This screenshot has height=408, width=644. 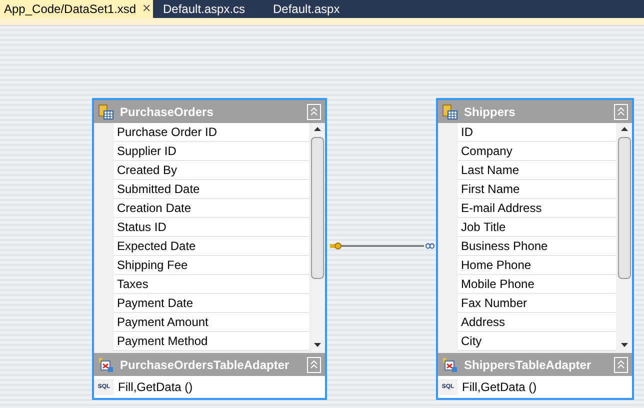 What do you see at coordinates (211, 341) in the screenshot?
I see `column-row: Payment Method` at bounding box center [211, 341].